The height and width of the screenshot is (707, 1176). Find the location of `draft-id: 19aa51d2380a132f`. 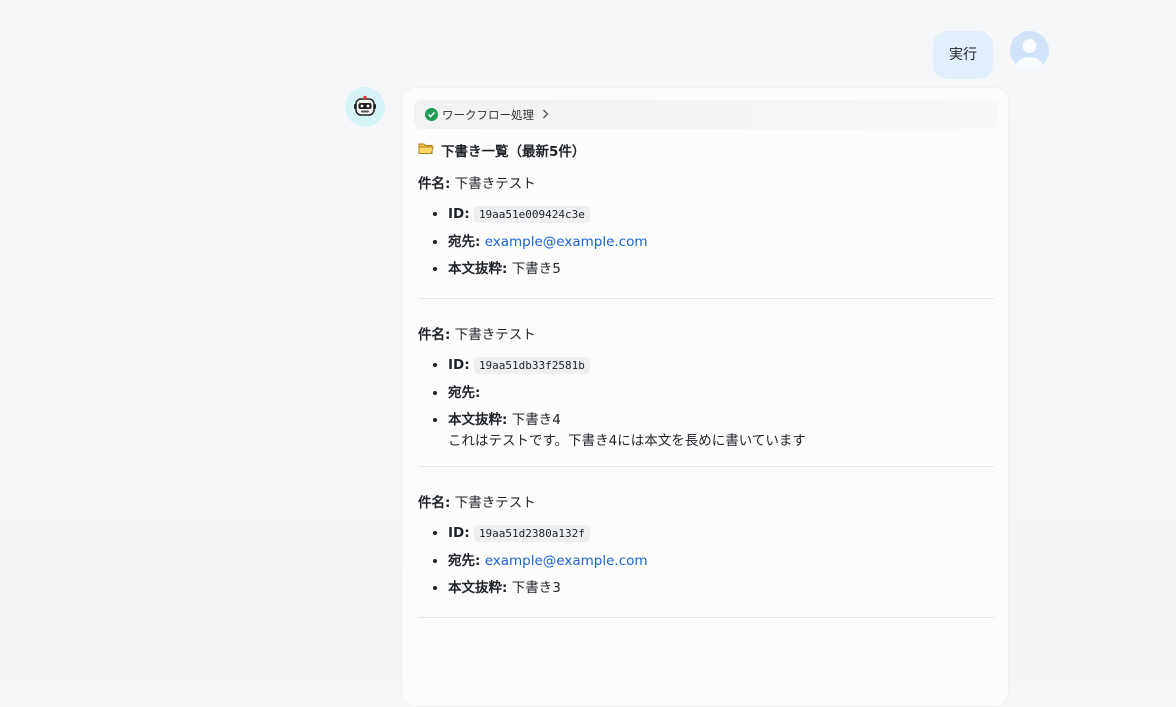

draft-id: 19aa51d2380a132f is located at coordinates (531, 533).